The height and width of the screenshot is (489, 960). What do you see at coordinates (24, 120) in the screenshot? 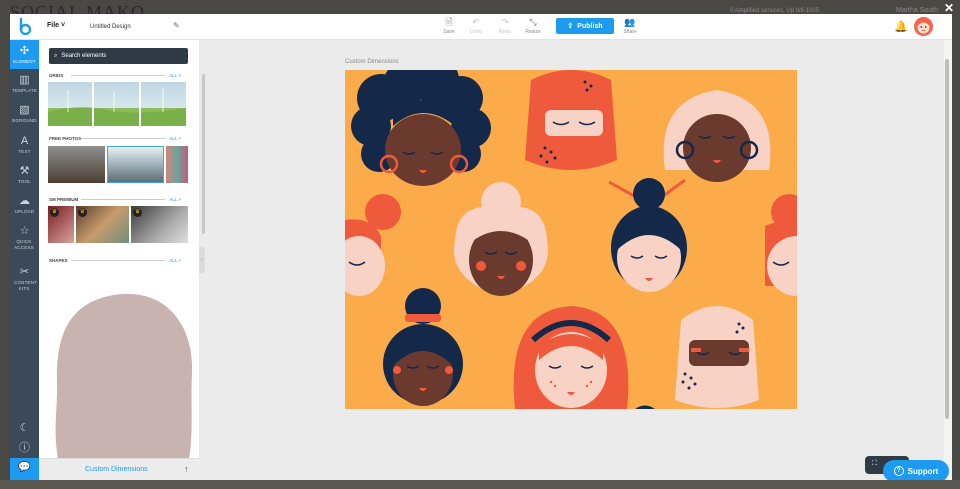
I see `rail-label: BGROUND` at bounding box center [24, 120].